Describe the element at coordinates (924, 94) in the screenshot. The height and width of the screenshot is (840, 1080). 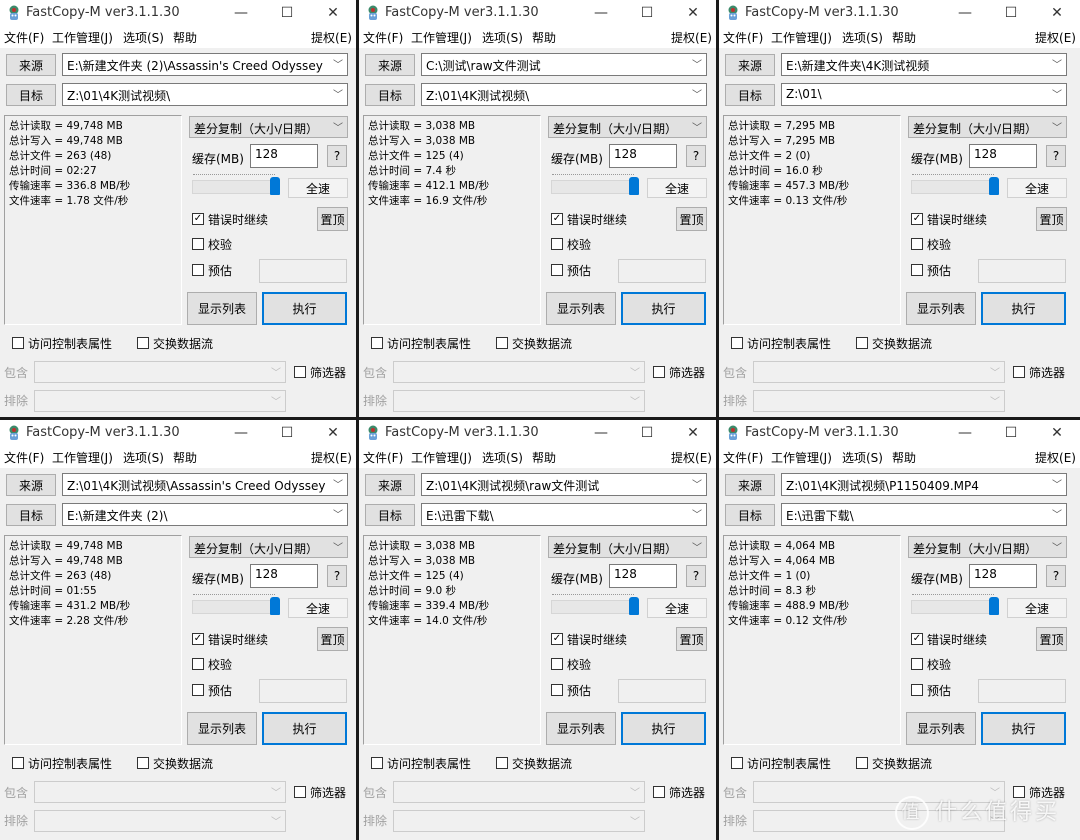
I see `target-path-combo: Z:\01\ ﹀` at that location.